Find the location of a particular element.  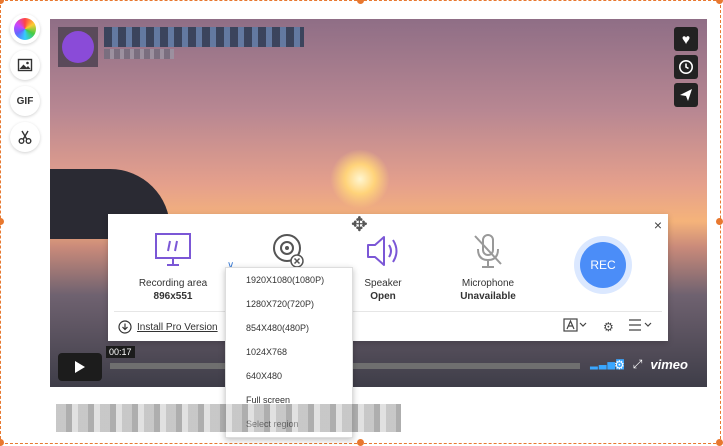

microphone-tool: Microphone Unavailable is located at coordinates (488, 267).